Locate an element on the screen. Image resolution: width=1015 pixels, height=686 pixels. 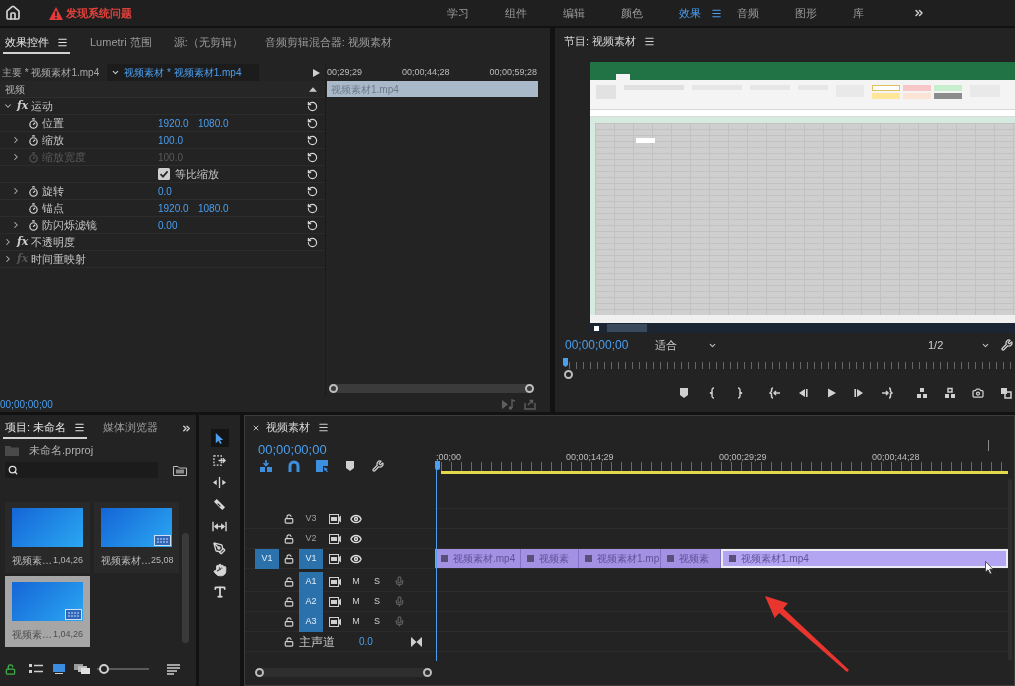
close-icon is located at coordinates (256, 427).